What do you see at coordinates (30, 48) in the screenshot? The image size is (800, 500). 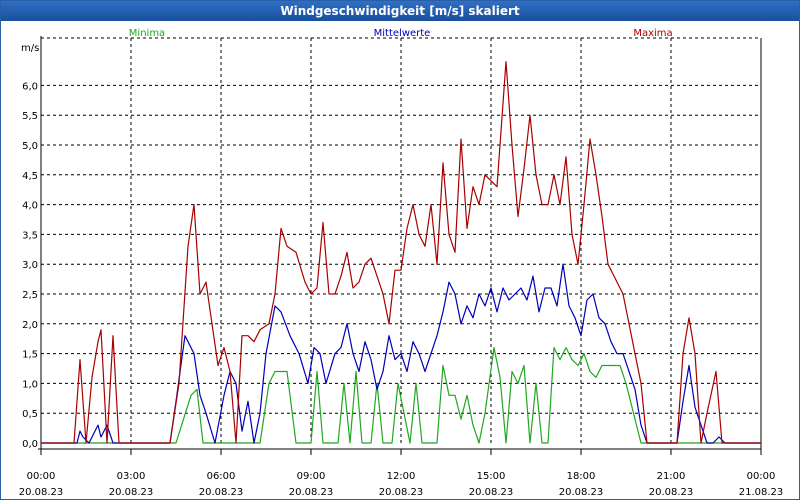 I see `y-axis-unit: m/s` at bounding box center [30, 48].